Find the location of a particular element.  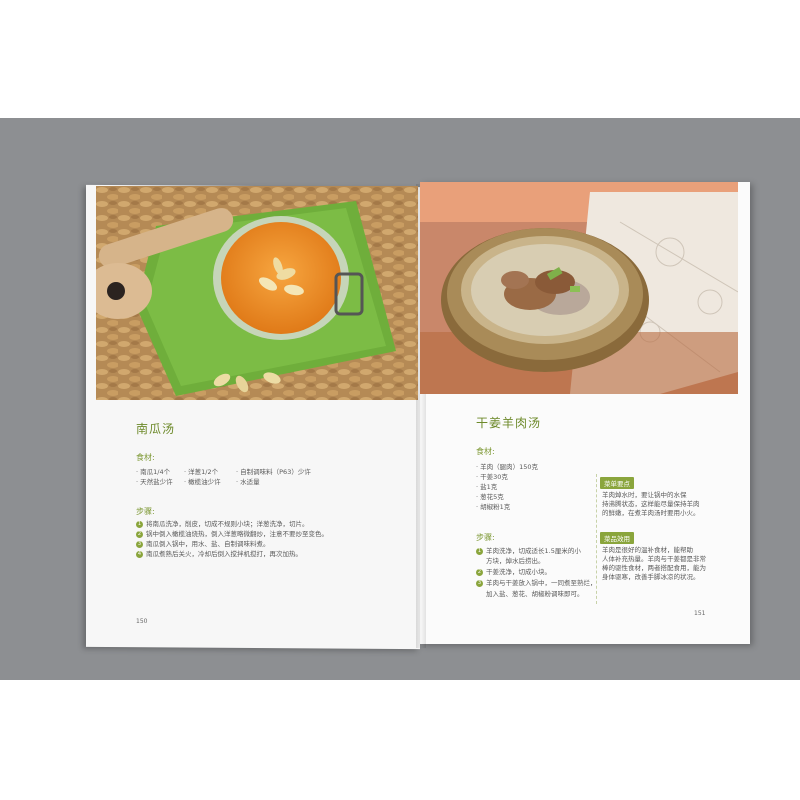

step-text: 方块，焯水后捞出。 is located at coordinates (515, 561).